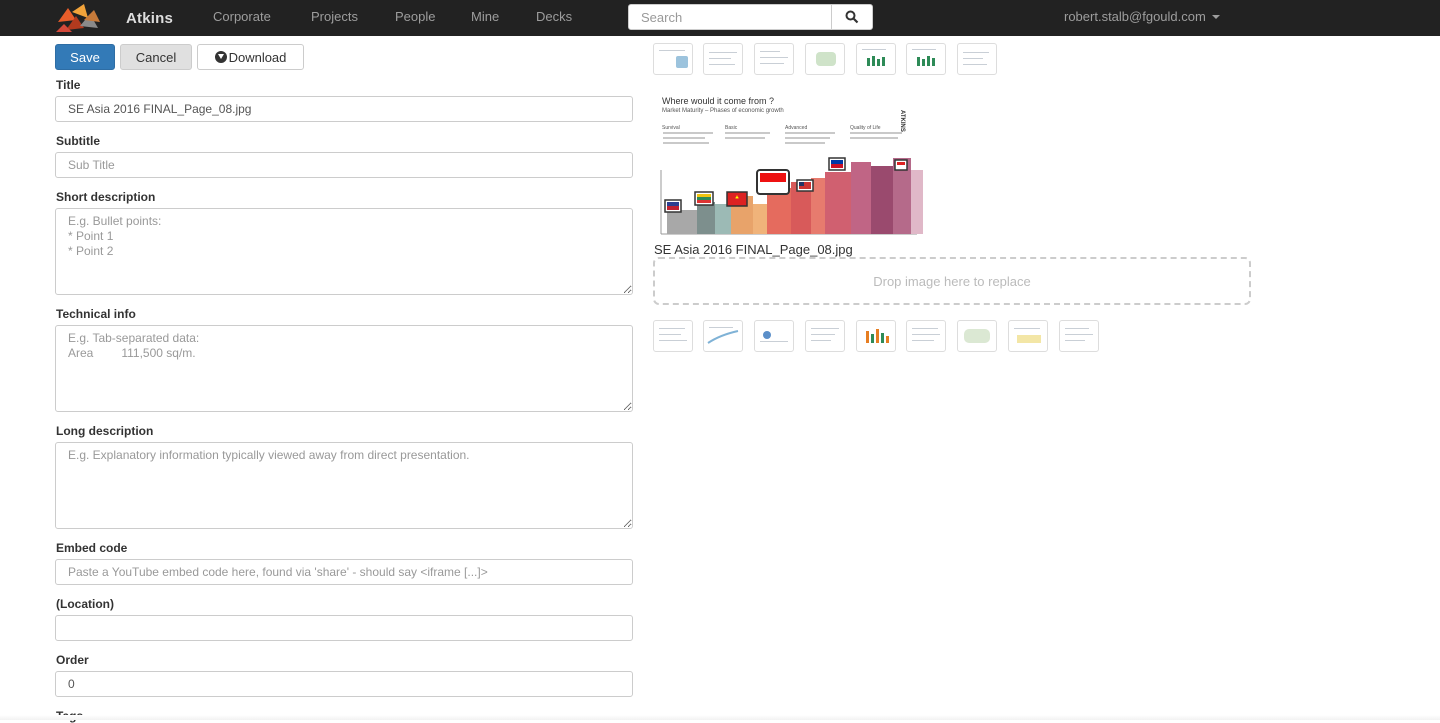  What do you see at coordinates (344, 109) in the screenshot?
I see `title-input` at bounding box center [344, 109].